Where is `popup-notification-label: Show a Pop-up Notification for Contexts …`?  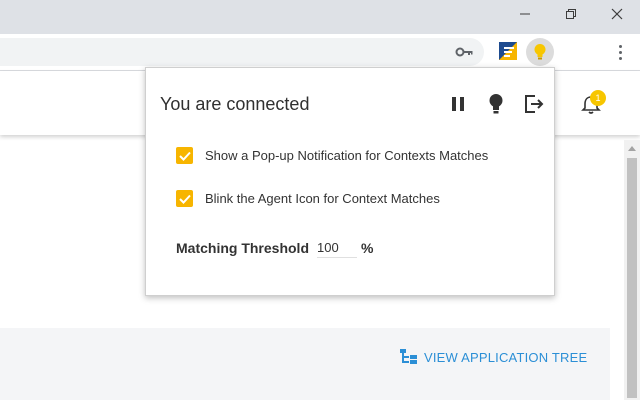
popup-notification-label: Show a Pop-up Notification for Contexts … is located at coordinates (347, 155).